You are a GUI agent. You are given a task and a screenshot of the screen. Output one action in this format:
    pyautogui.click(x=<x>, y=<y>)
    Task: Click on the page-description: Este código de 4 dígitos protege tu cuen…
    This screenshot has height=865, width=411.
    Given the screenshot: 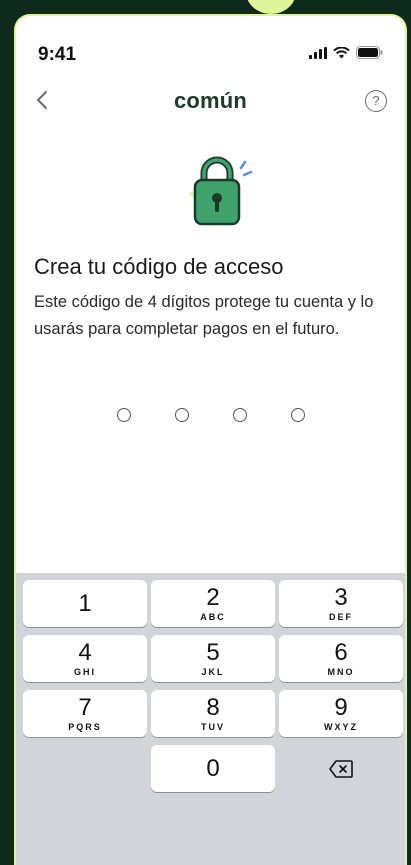 What is the action you would take?
    pyautogui.click(x=204, y=315)
    